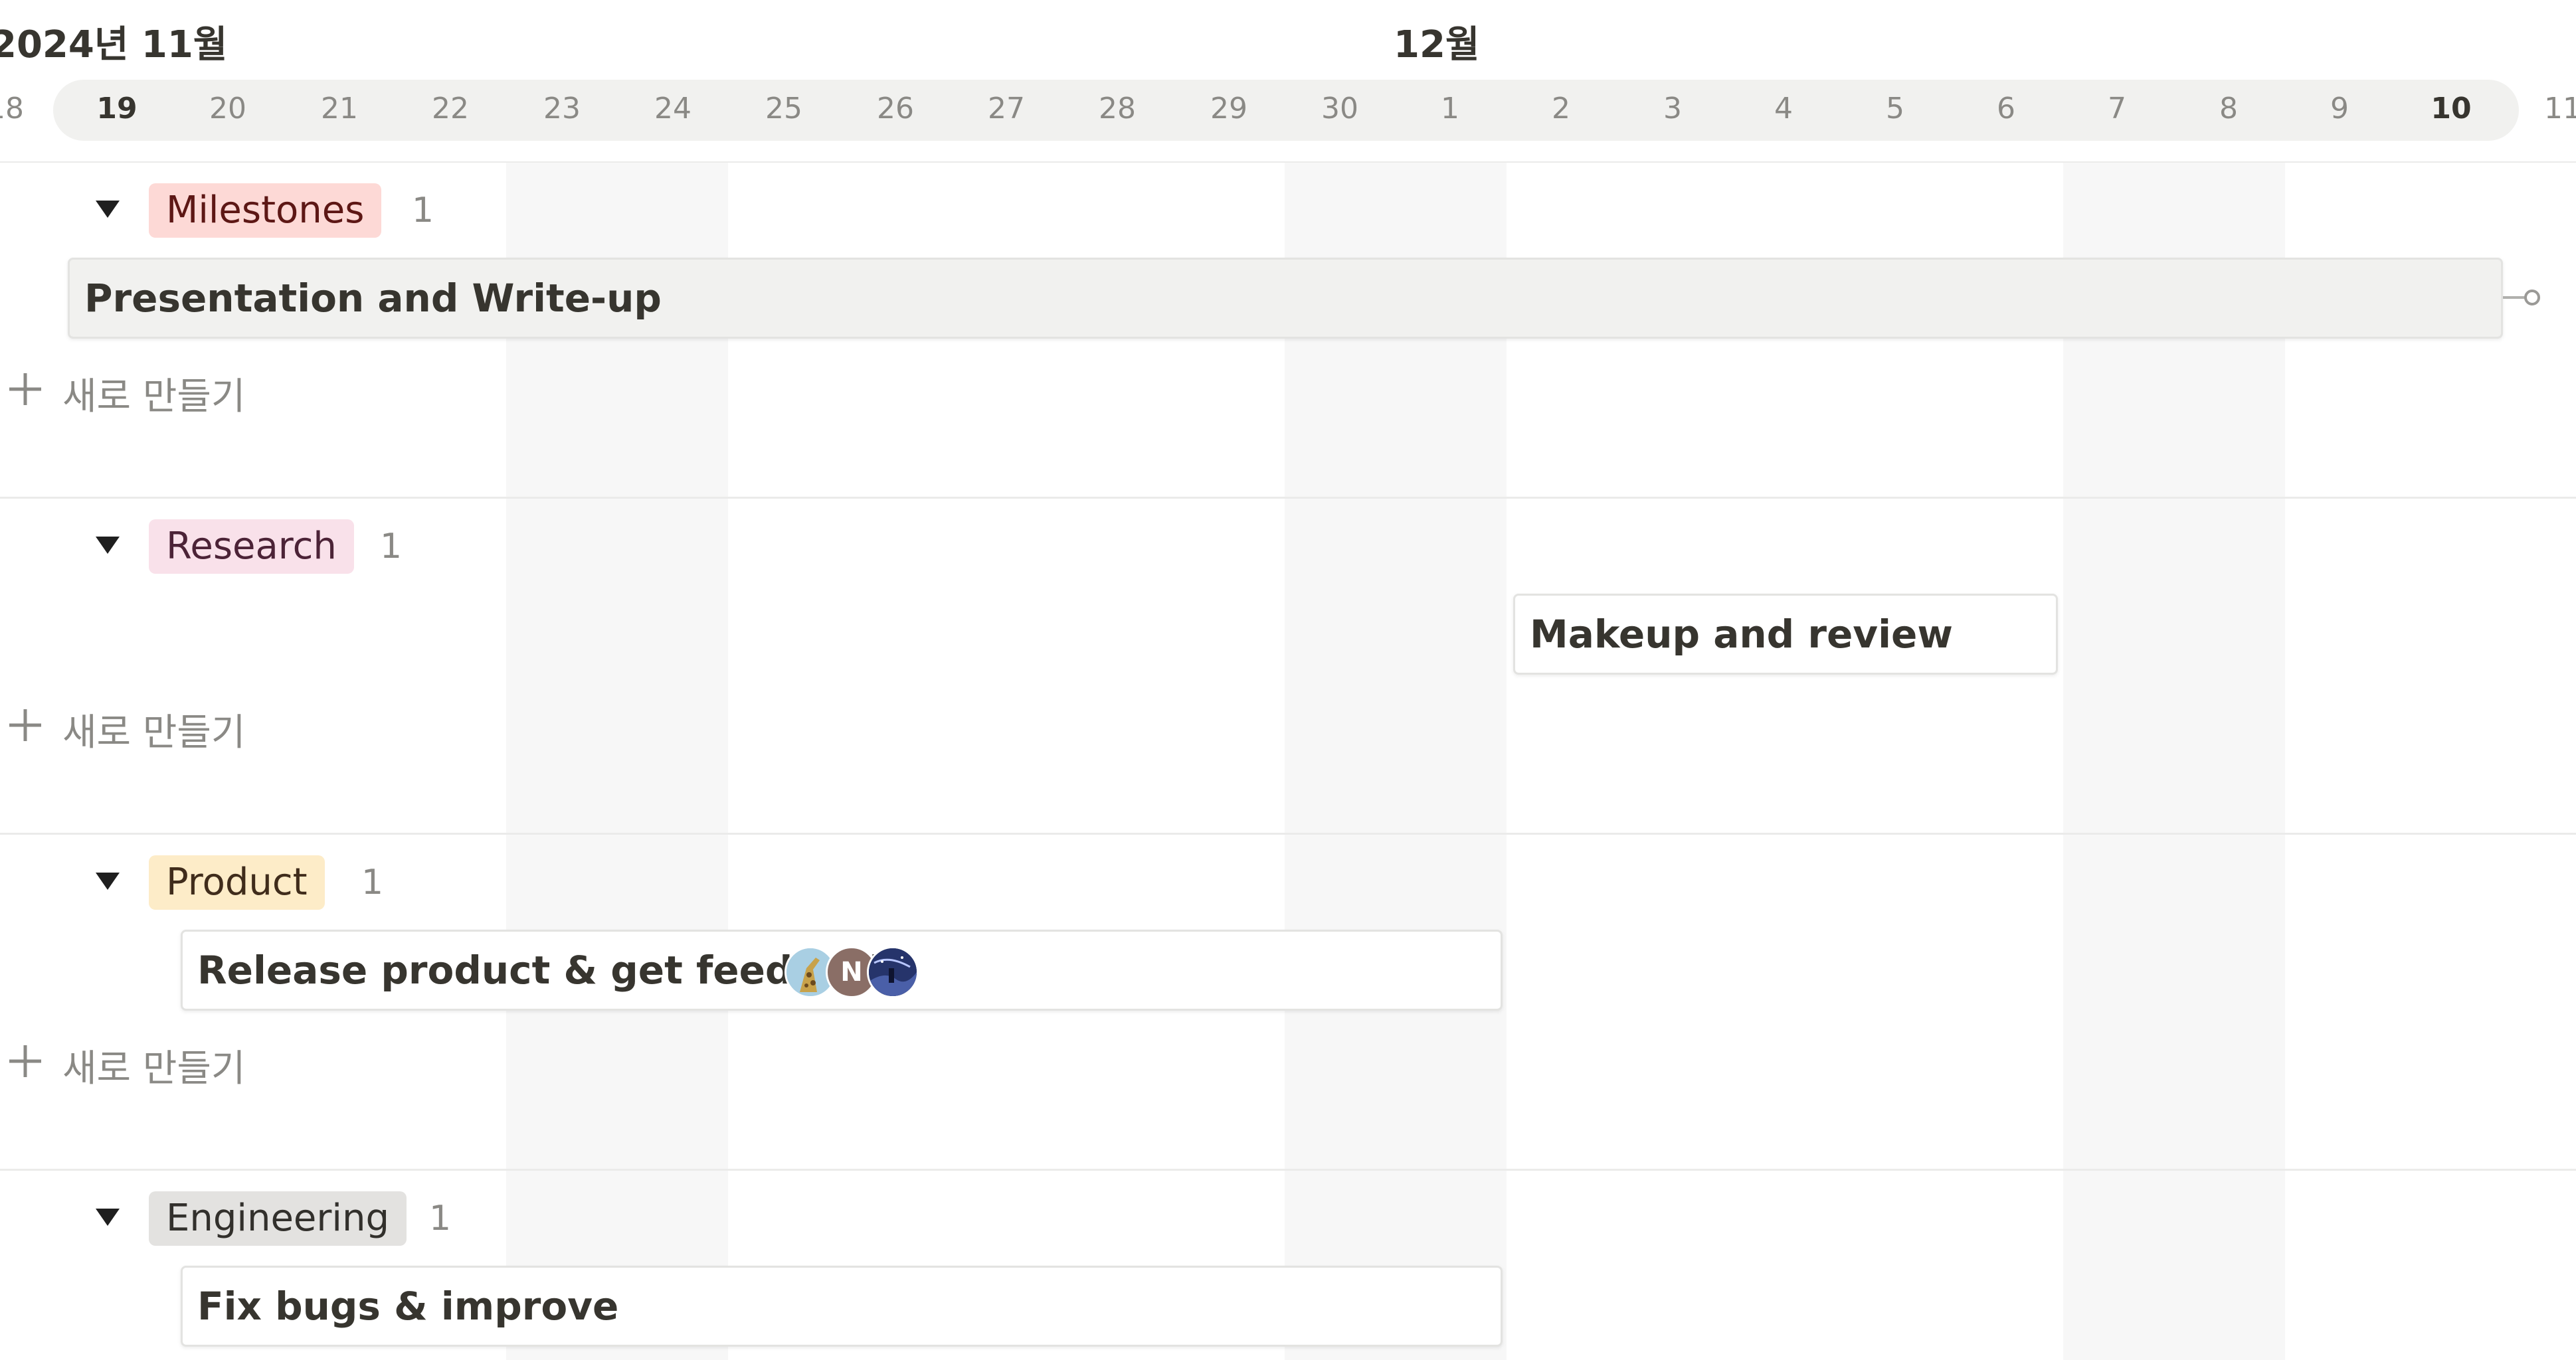 The width and height of the screenshot is (2576, 1360). Describe the element at coordinates (842, 970) in the screenshot. I see `task-card-release-product: Release product & get feedback N` at that location.